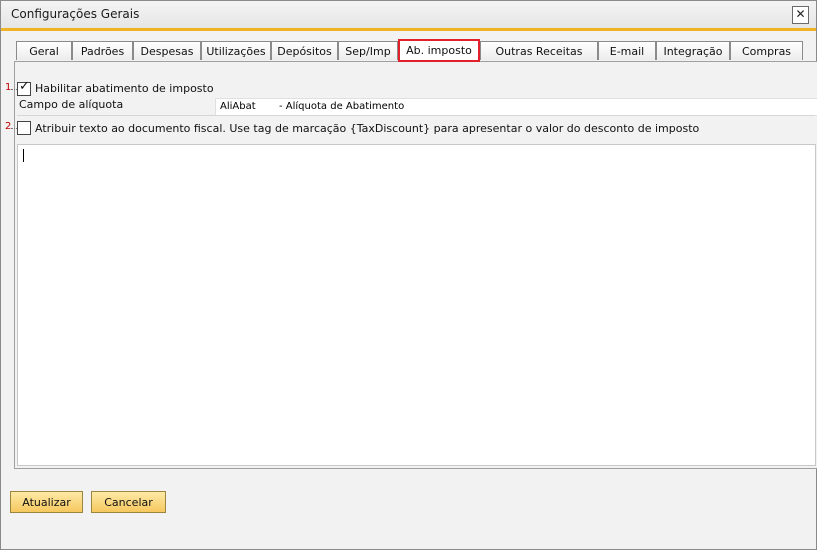 The image size is (817, 550). Describe the element at coordinates (75, 14) in the screenshot. I see `window-title: Configurações Gerais` at that location.